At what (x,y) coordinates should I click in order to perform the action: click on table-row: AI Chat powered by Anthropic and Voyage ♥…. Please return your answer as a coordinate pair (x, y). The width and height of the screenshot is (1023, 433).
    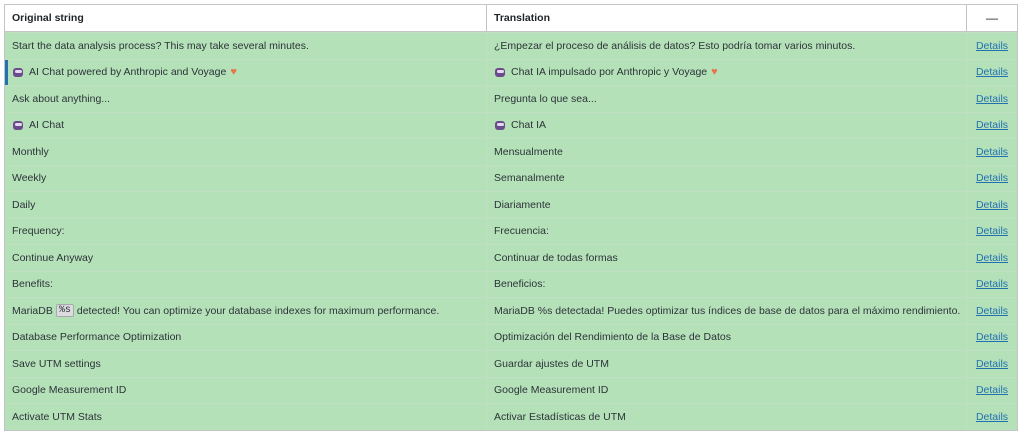
    Looking at the image, I should click on (511, 72).